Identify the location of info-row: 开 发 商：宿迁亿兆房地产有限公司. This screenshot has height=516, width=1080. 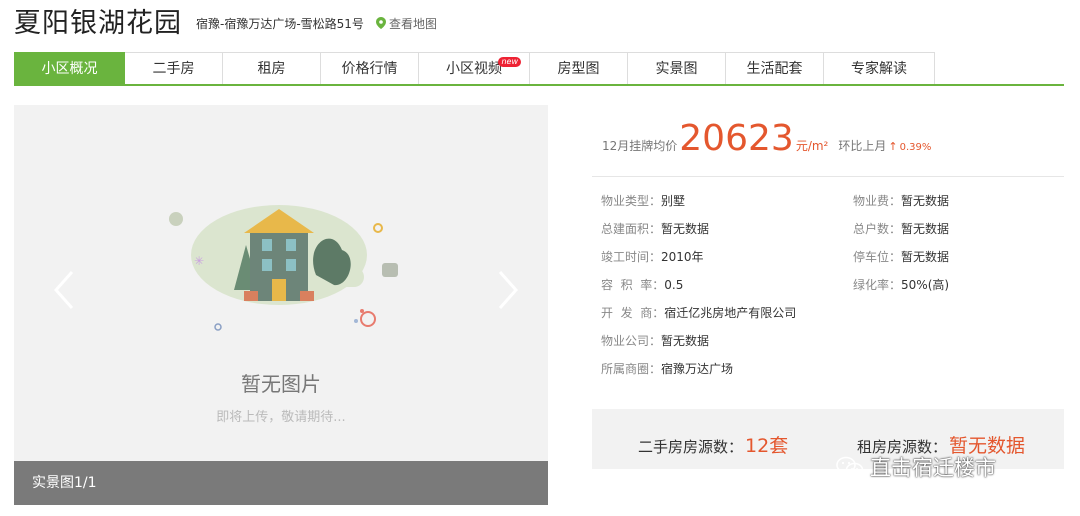
(698, 313).